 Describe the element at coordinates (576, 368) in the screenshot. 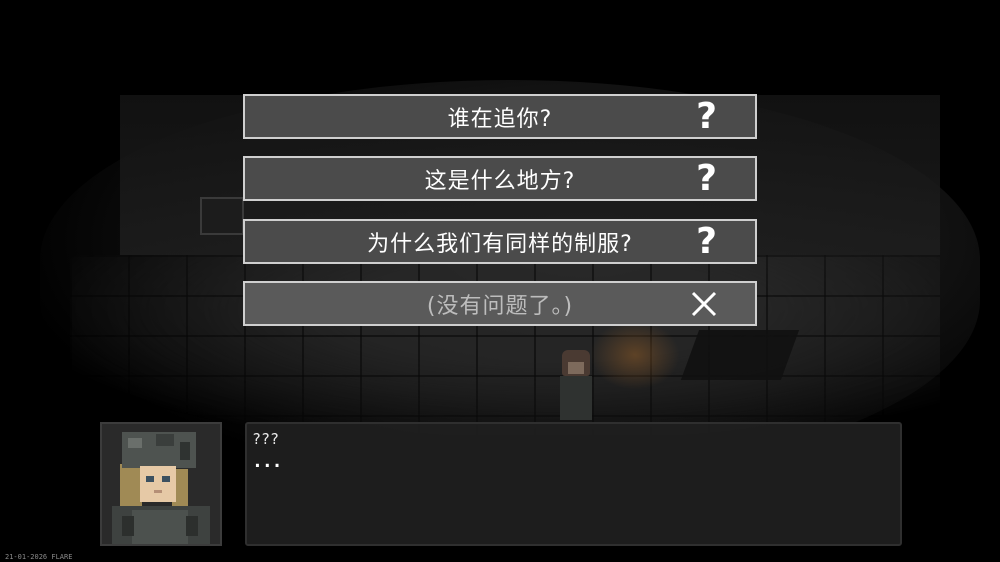

I see `character-face` at that location.